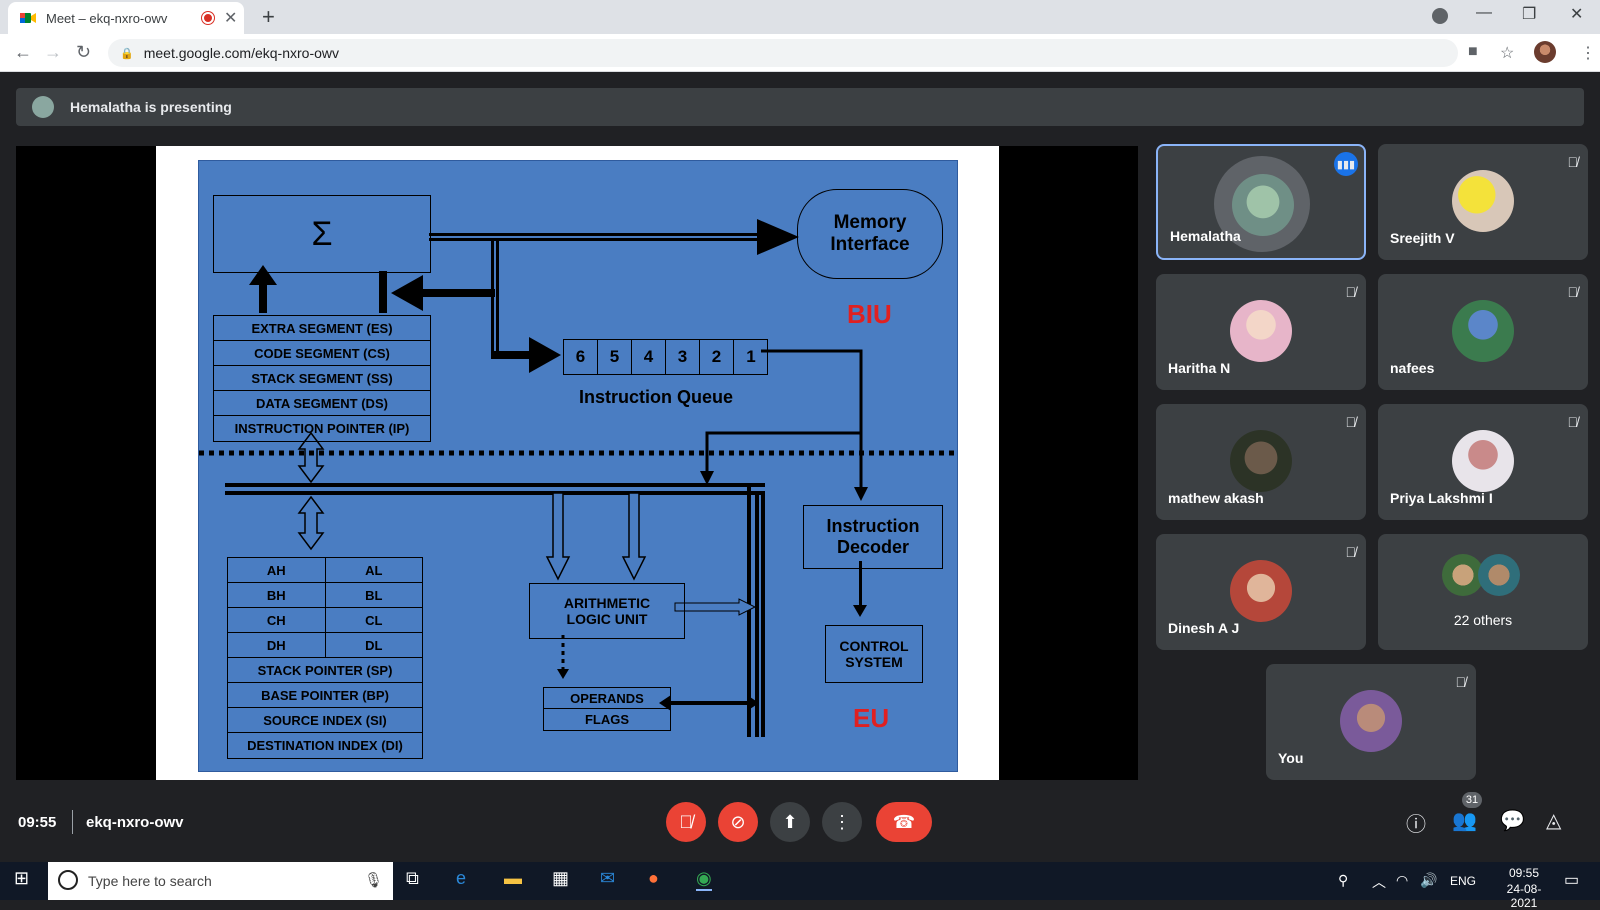 This screenshot has width=1600, height=910. Describe the element at coordinates (683, 357) in the screenshot. I see `queue-cell: 3` at that location.